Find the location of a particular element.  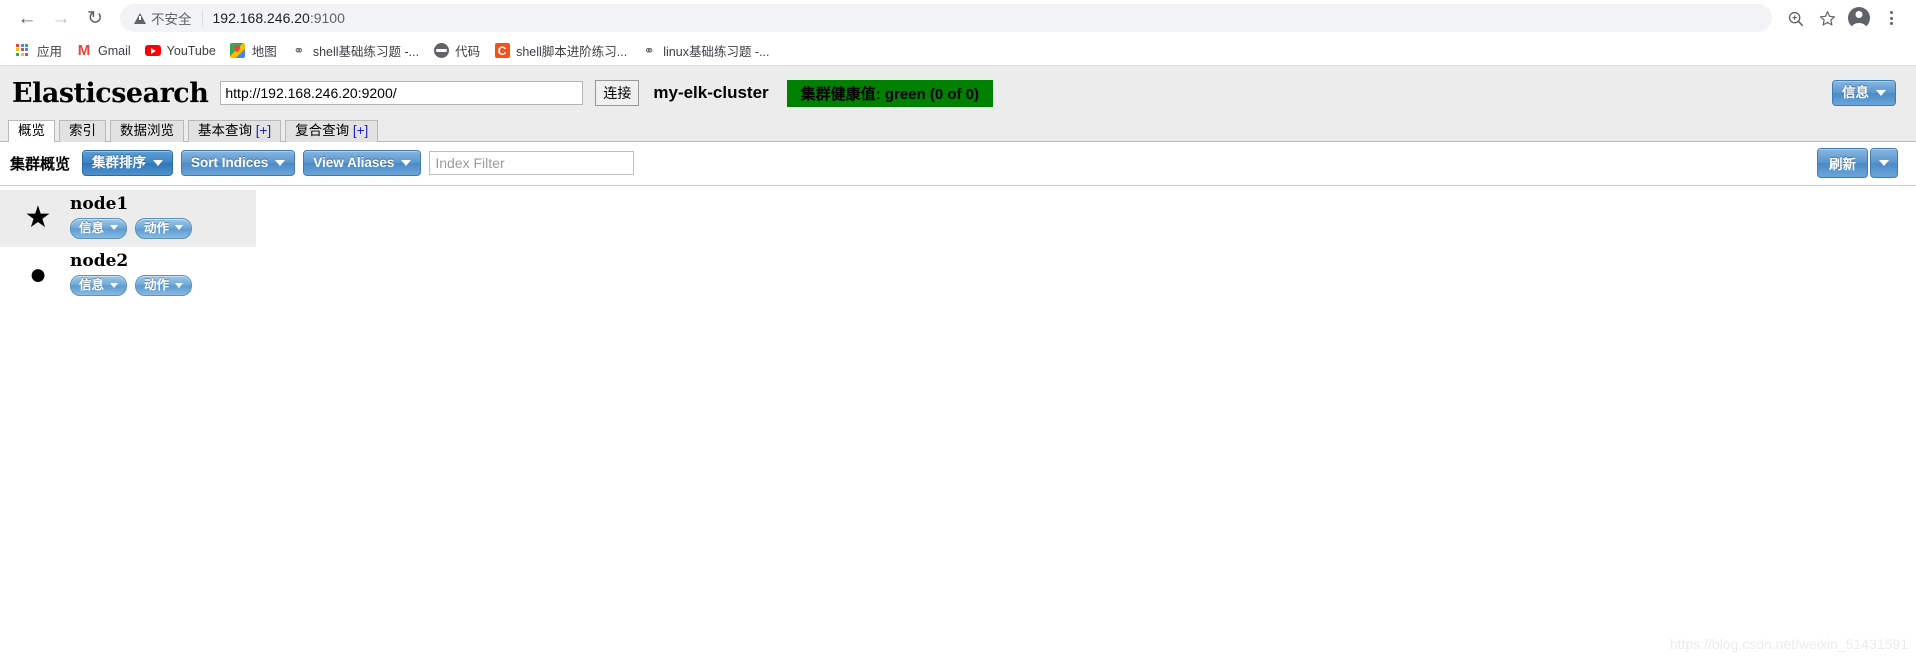

tab-overview: 概览 is located at coordinates (31, 130).